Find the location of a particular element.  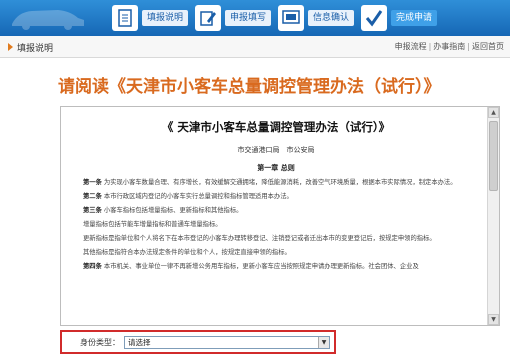

article-number: 第二条 is located at coordinates (92, 196).